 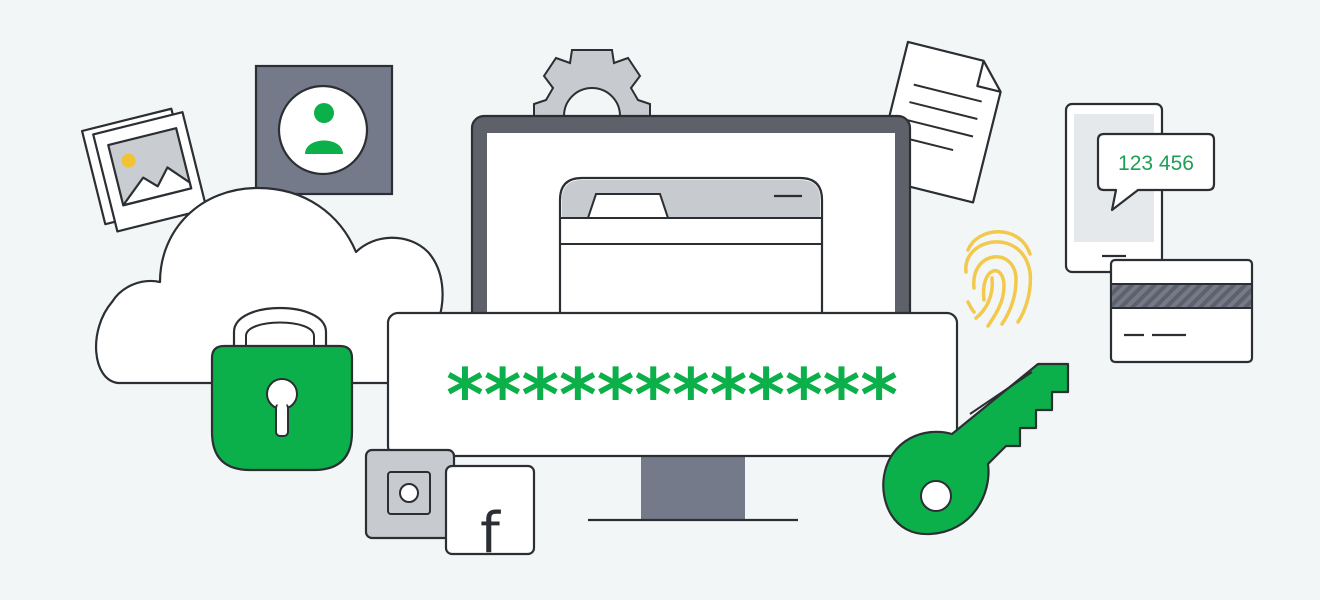 I want to click on browser-window-icon, so click(x=691, y=254).